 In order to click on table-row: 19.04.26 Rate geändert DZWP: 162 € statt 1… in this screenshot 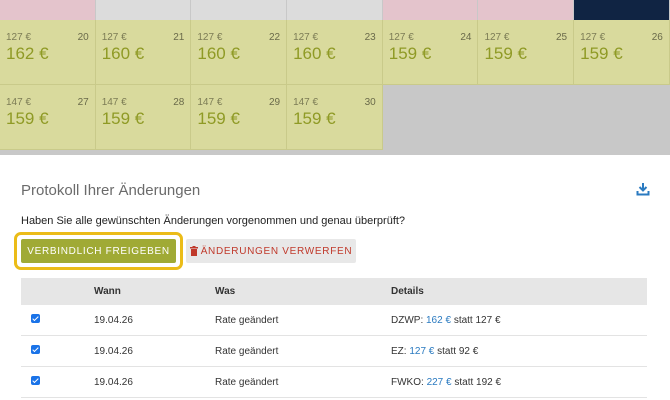, I will do `click(334, 320)`.